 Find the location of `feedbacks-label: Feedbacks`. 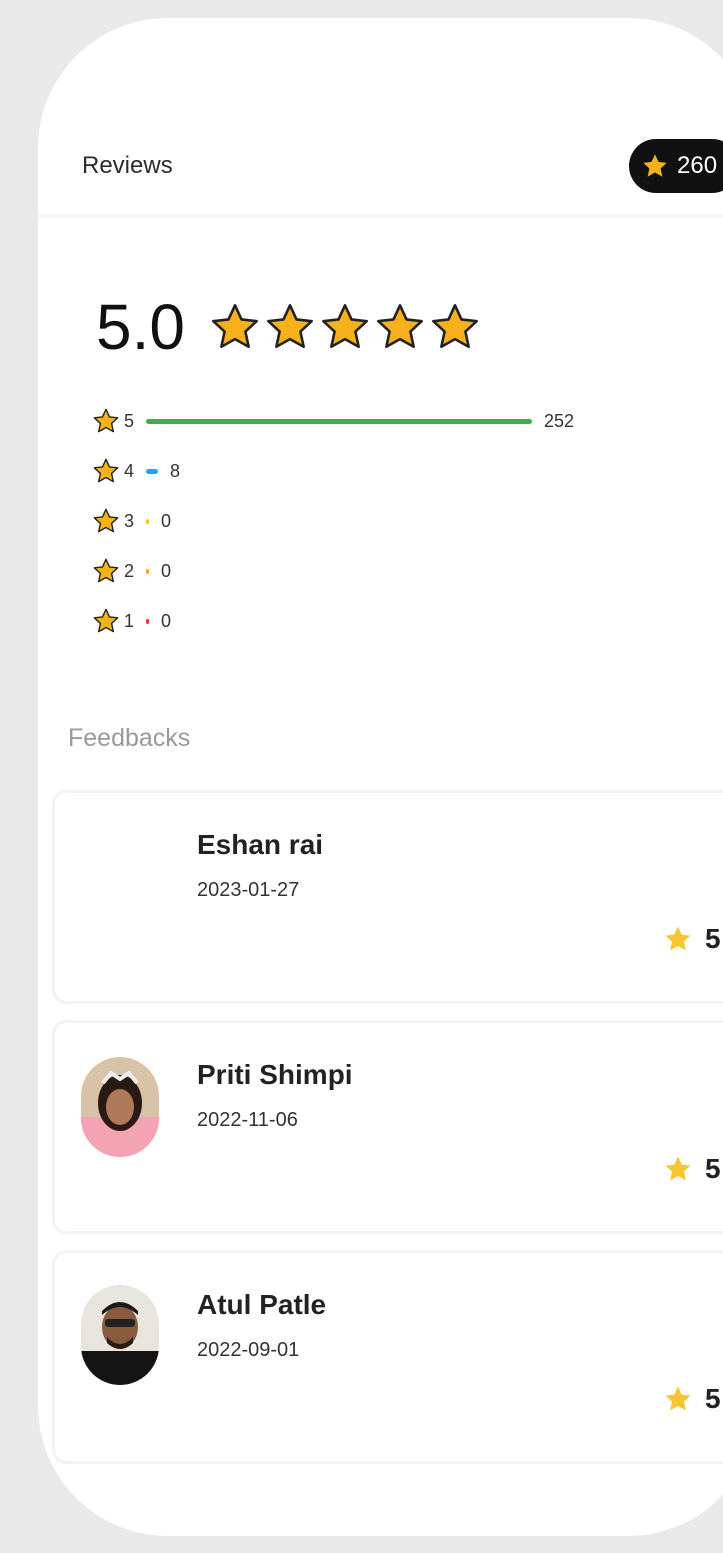

feedbacks-label: Feedbacks is located at coordinates (129, 738).